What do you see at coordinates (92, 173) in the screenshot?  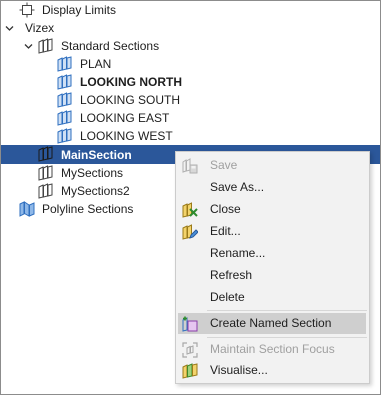 I see `tree-item-label: MySections` at bounding box center [92, 173].